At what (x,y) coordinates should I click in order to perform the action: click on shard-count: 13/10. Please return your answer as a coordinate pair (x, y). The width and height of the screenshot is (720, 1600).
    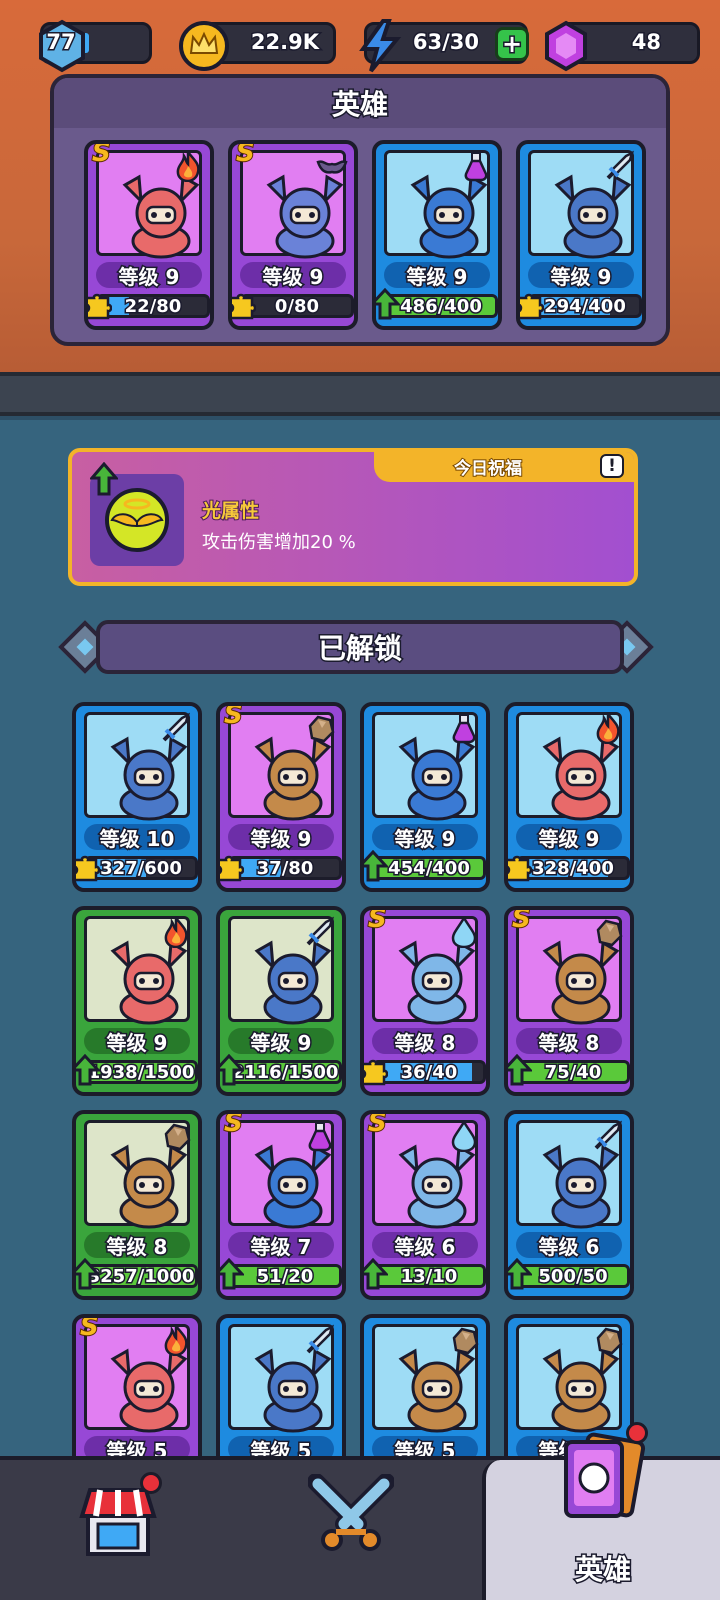
    Looking at the image, I should click on (429, 1276).